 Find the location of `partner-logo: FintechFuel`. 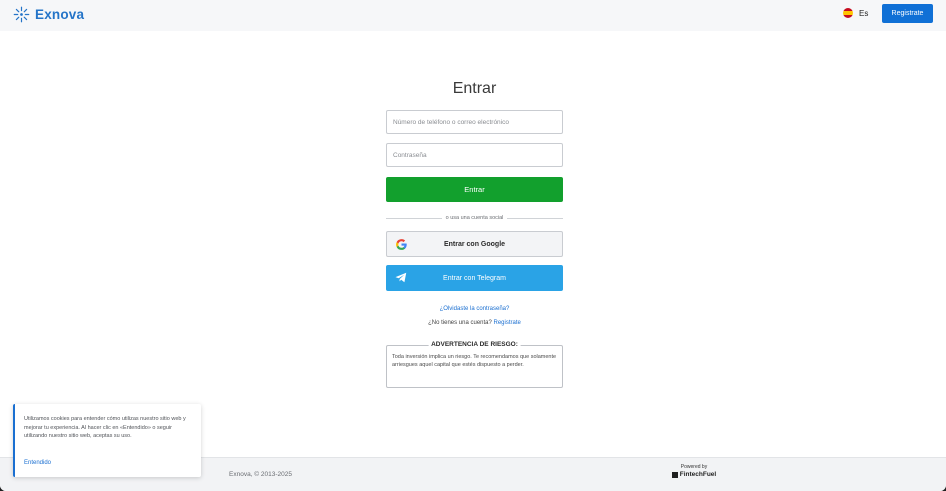

partner-logo: FintechFuel is located at coordinates (694, 474).